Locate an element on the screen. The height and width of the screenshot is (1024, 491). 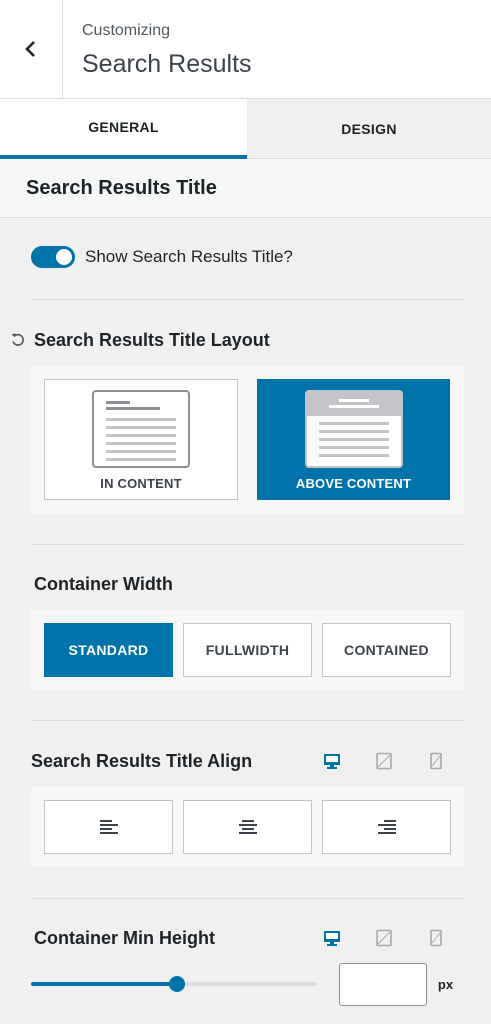
unit-label: px is located at coordinates (445, 984).